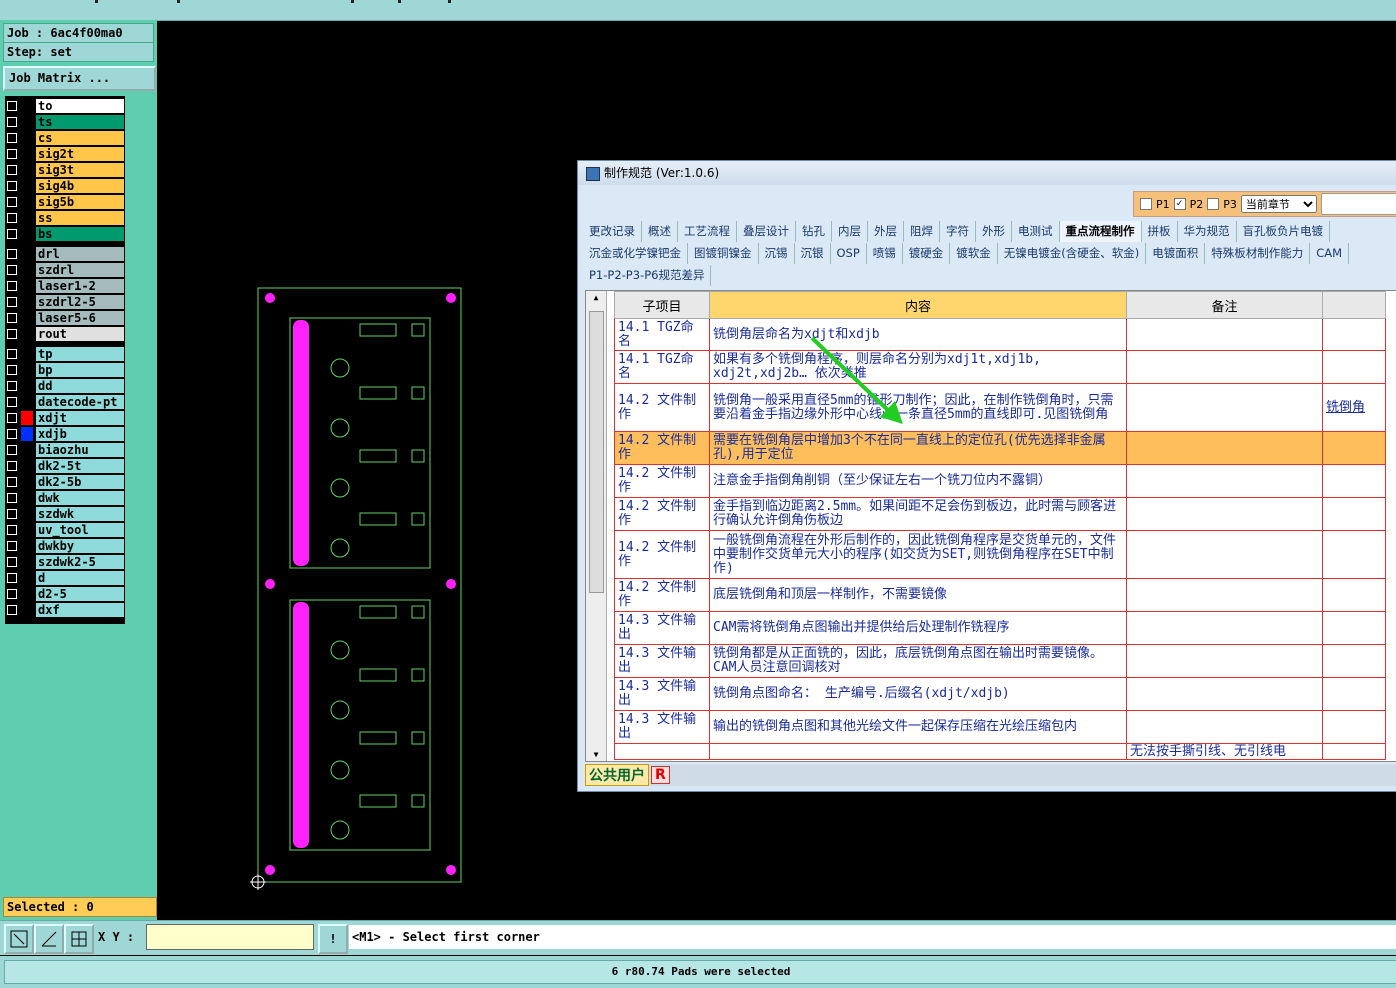 The height and width of the screenshot is (988, 1396). What do you see at coordinates (65, 610) in the screenshot?
I see `layer-row: dxf` at bounding box center [65, 610].